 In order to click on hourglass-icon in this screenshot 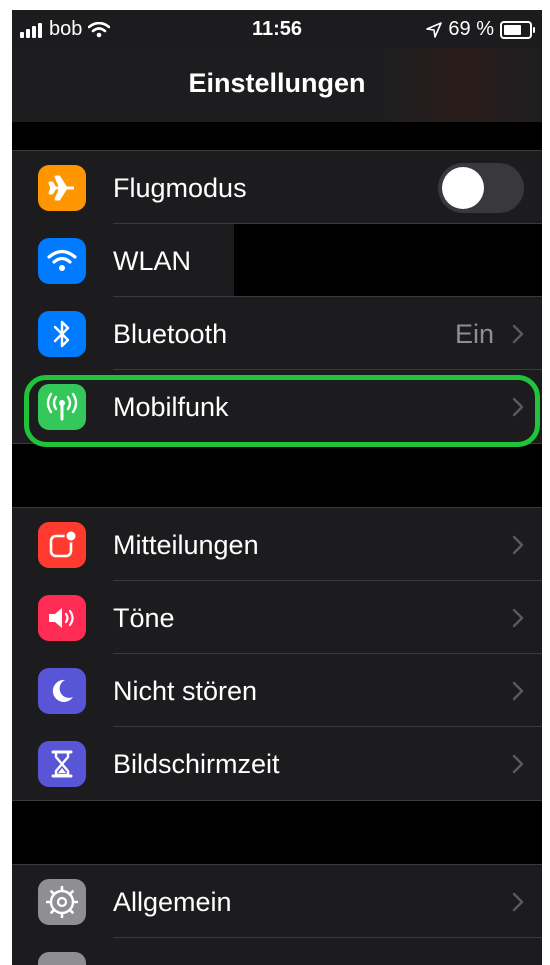, I will do `click(62, 764)`.